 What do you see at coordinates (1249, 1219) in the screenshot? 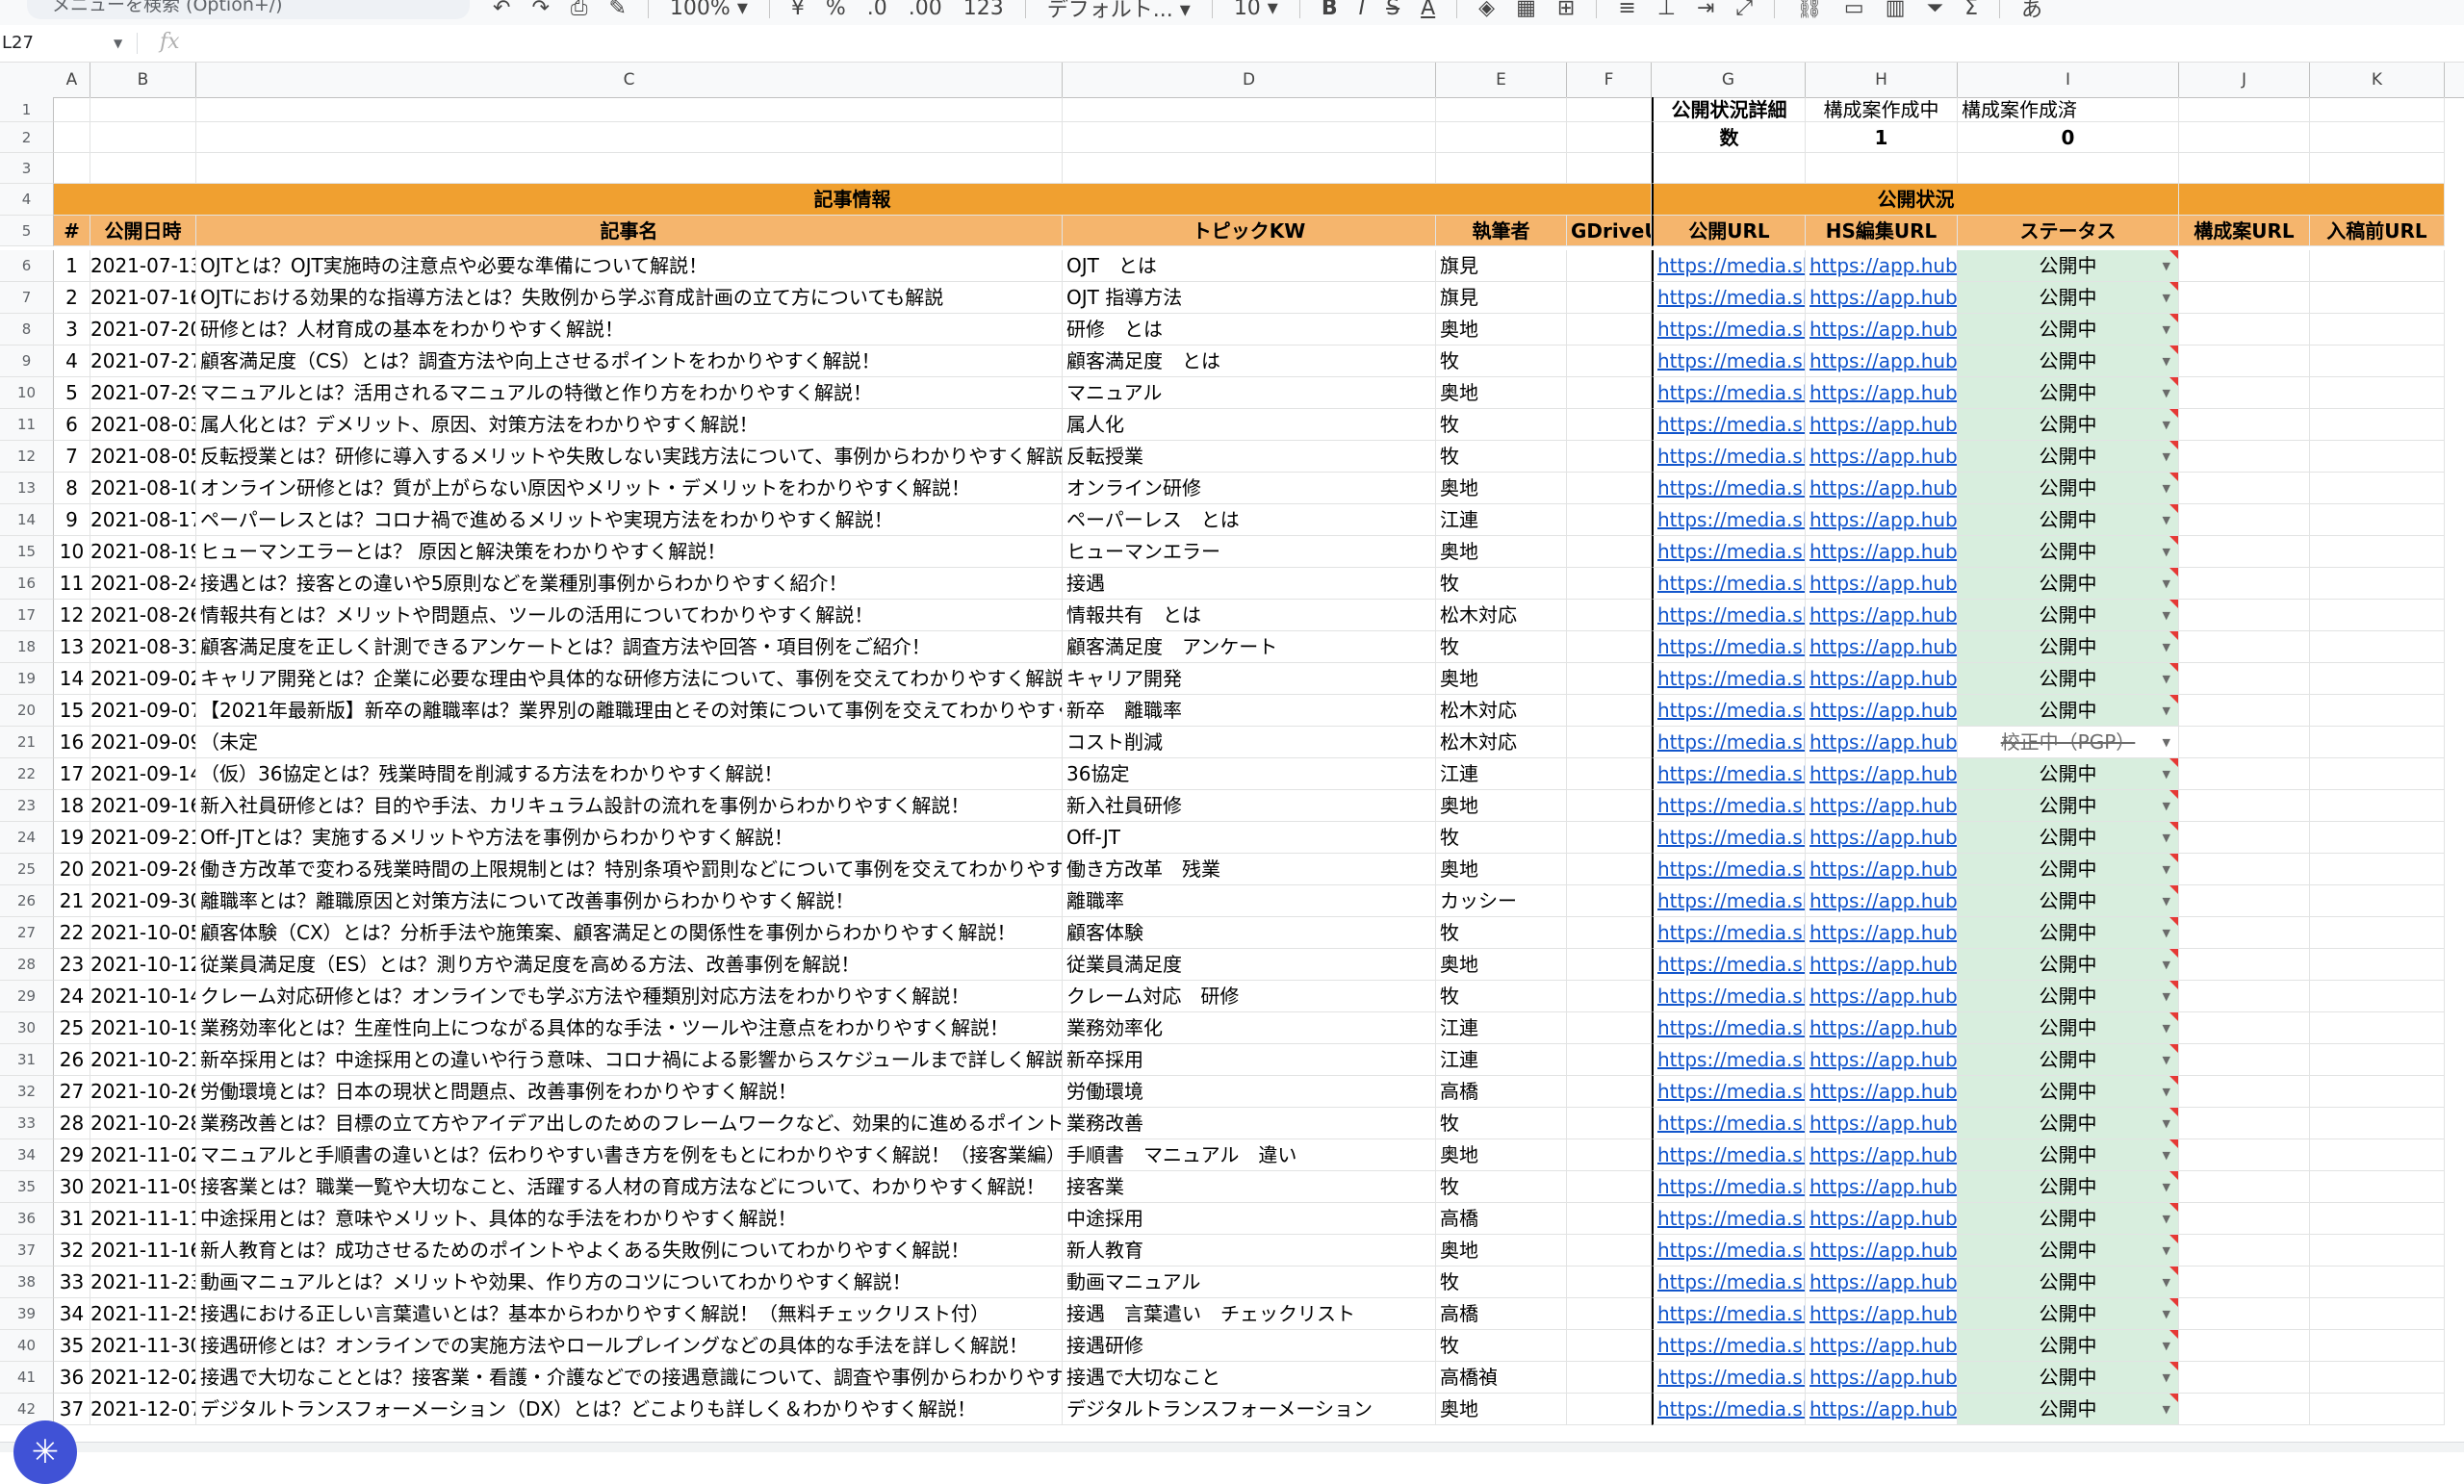
I see `topic-keyword: 中途採用` at bounding box center [1249, 1219].